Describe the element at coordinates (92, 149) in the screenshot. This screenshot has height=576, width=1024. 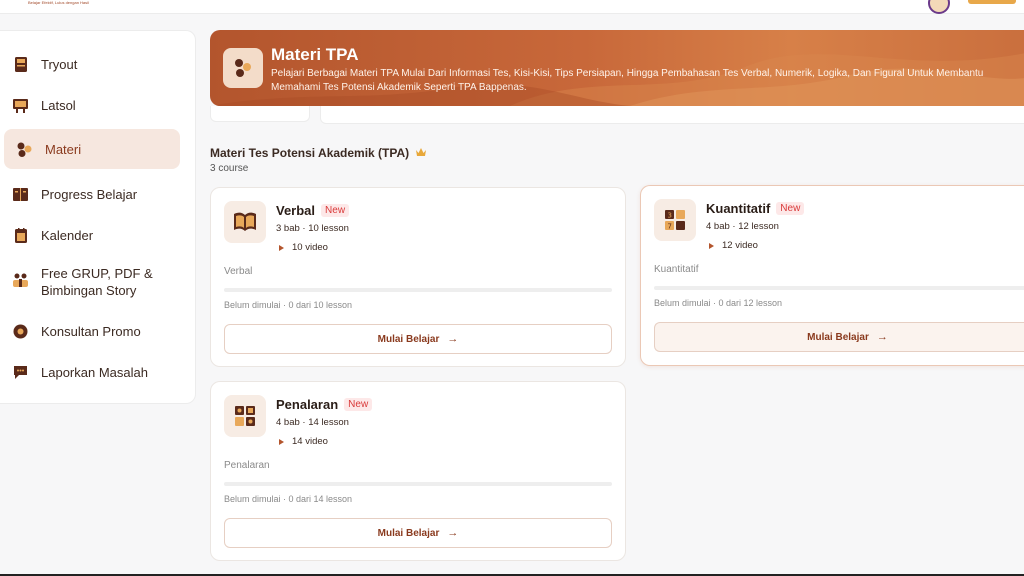
I see `sidebar-item-materi: Materi` at that location.